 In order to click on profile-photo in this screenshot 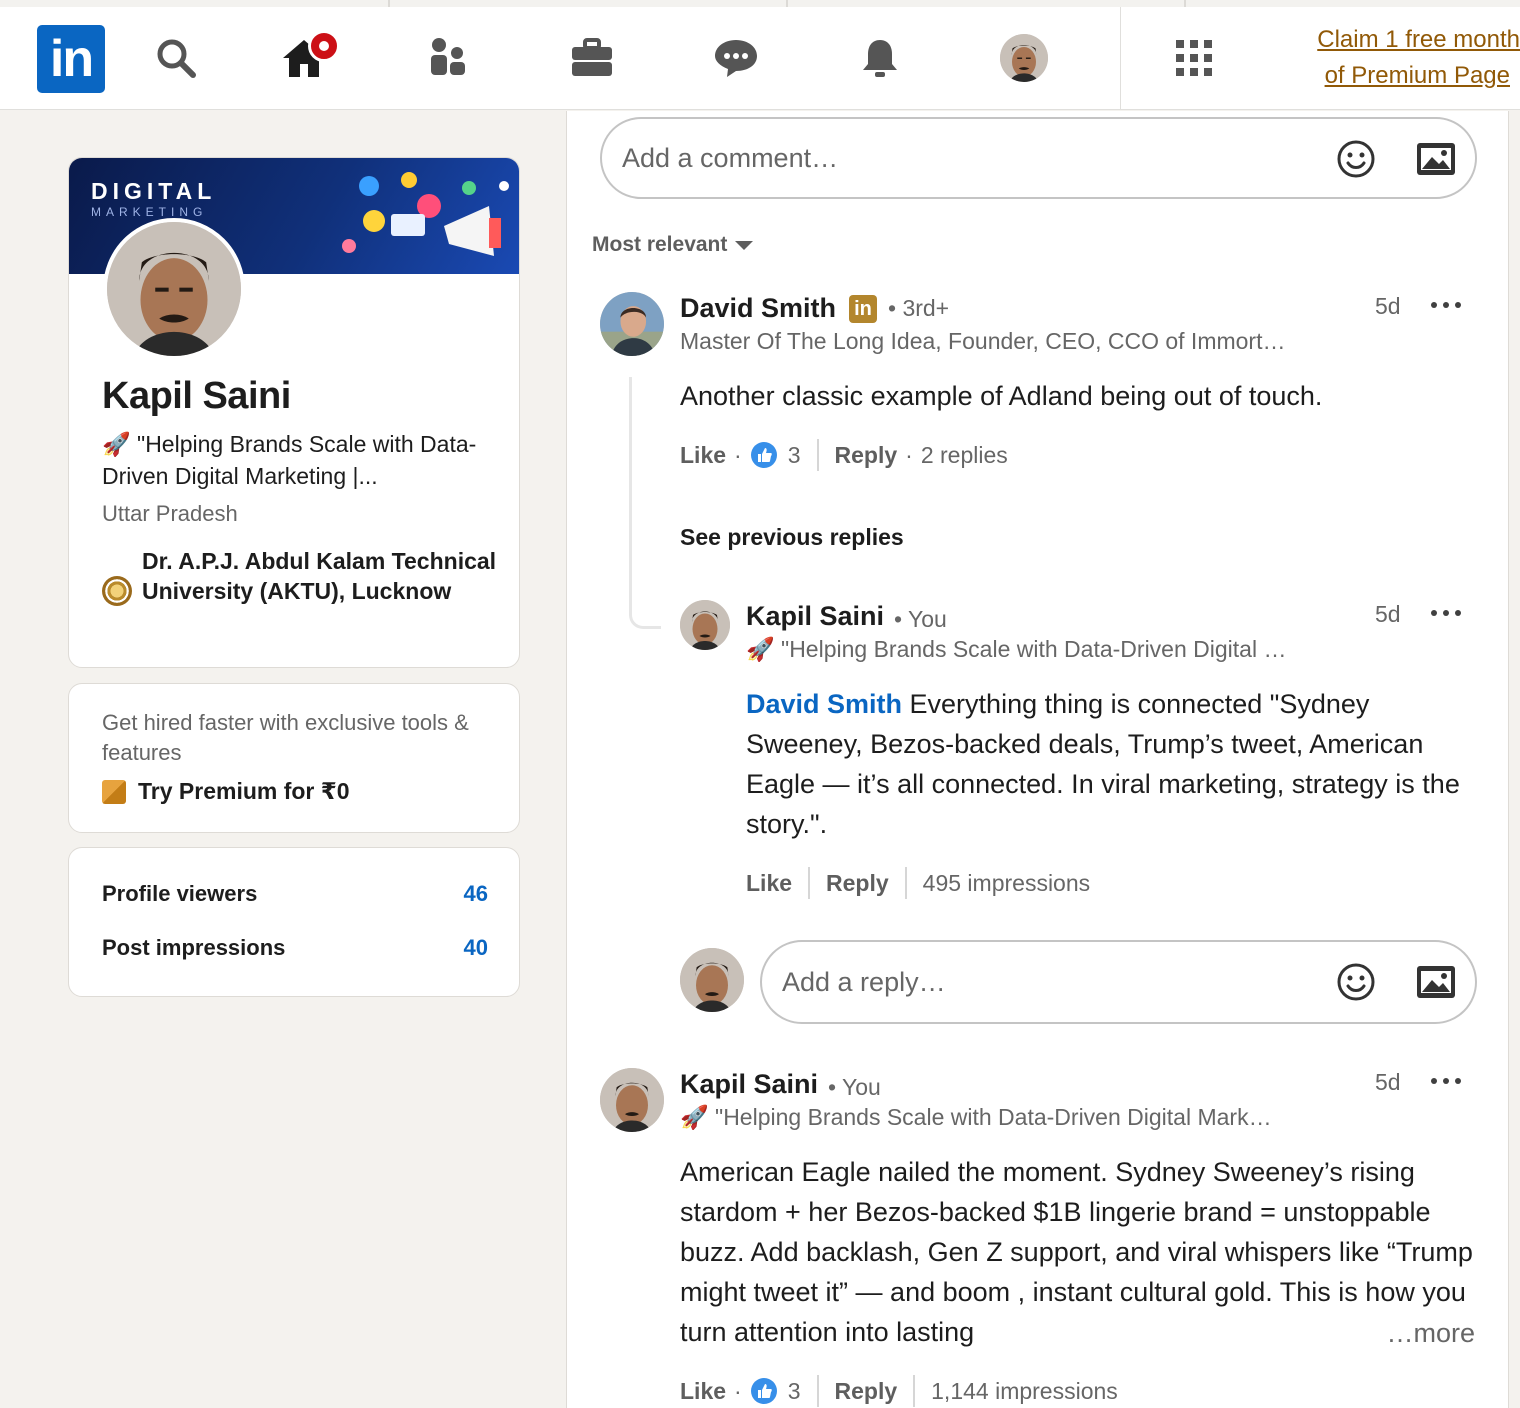, I will do `click(174, 289)`.